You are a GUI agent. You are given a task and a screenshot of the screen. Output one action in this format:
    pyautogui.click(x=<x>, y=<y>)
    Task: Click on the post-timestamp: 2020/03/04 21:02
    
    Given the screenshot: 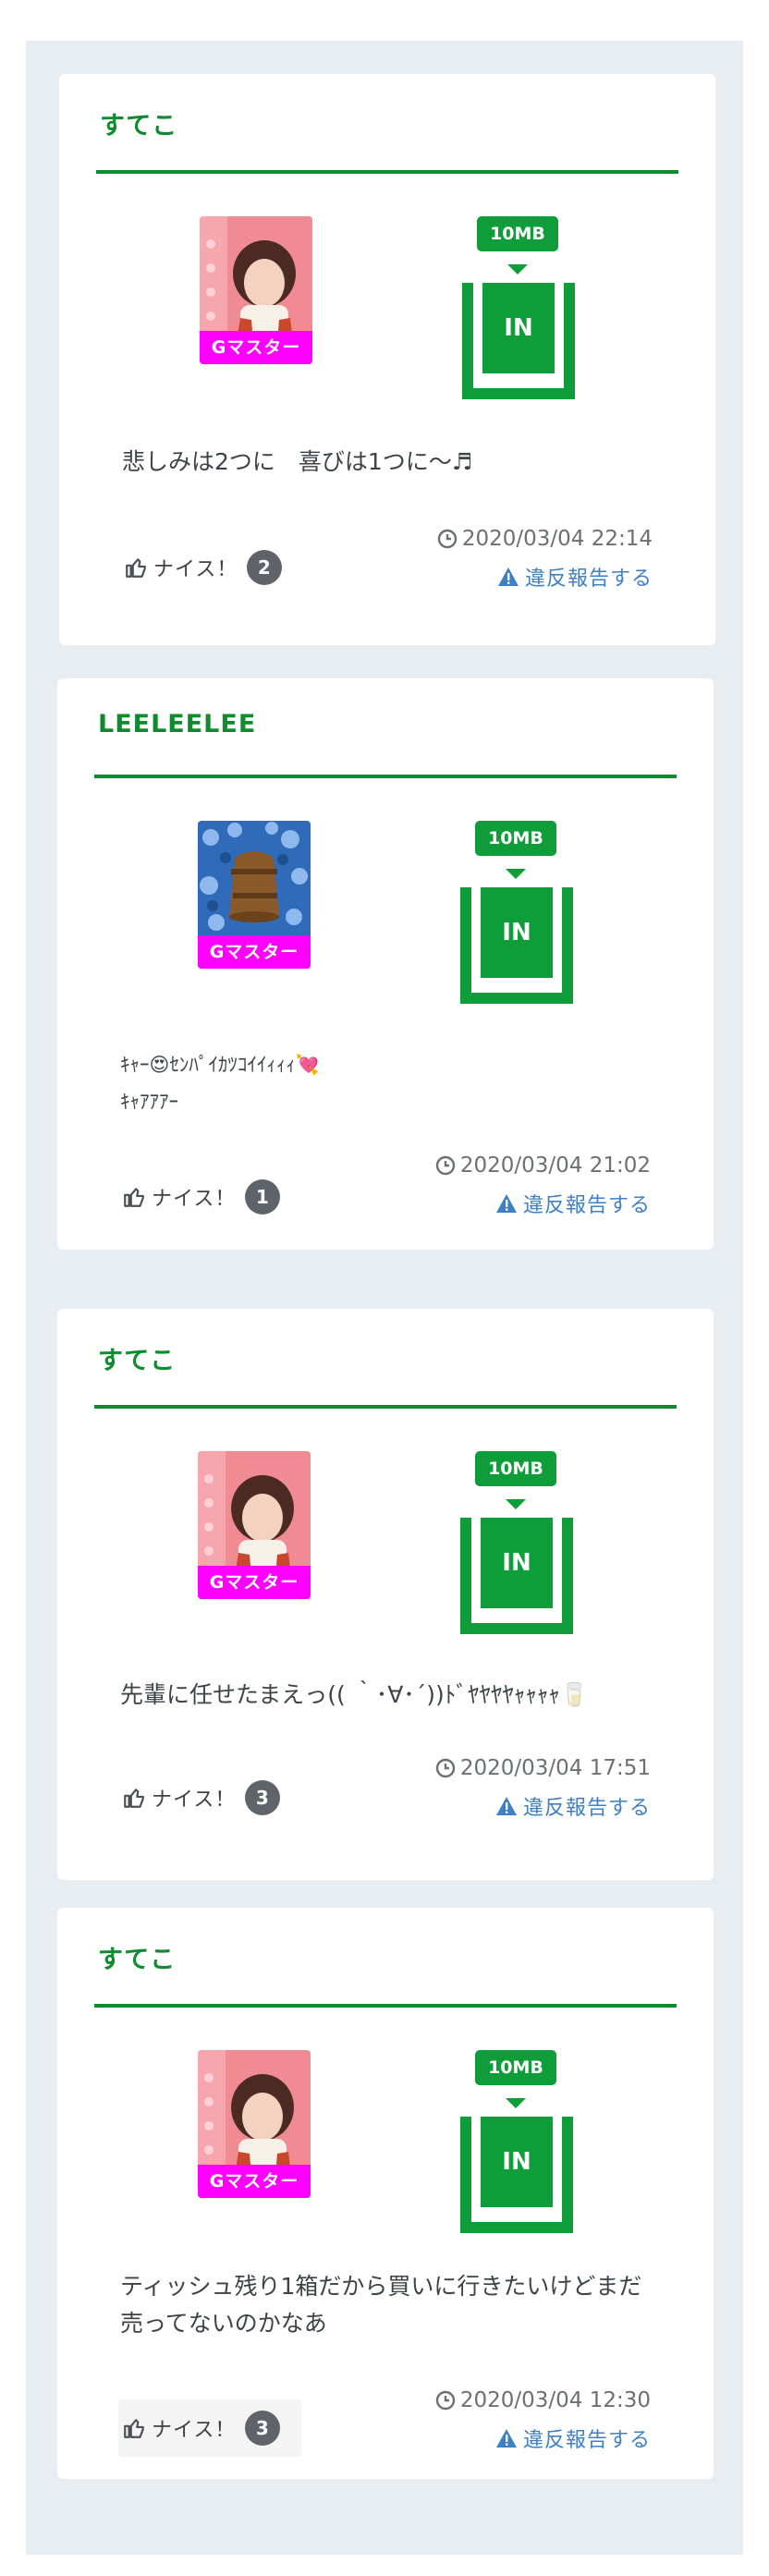 What is the action you would take?
    pyautogui.click(x=542, y=1166)
    